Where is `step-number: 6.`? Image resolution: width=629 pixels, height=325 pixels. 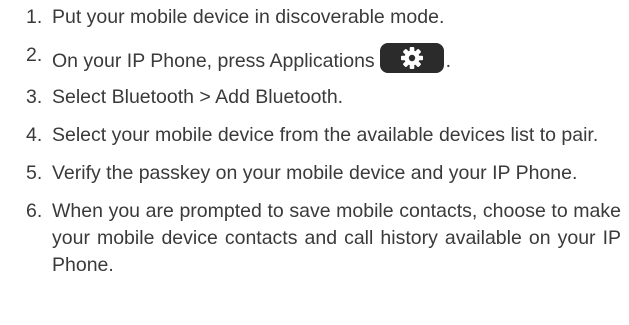 step-number: 6. is located at coordinates (34, 211).